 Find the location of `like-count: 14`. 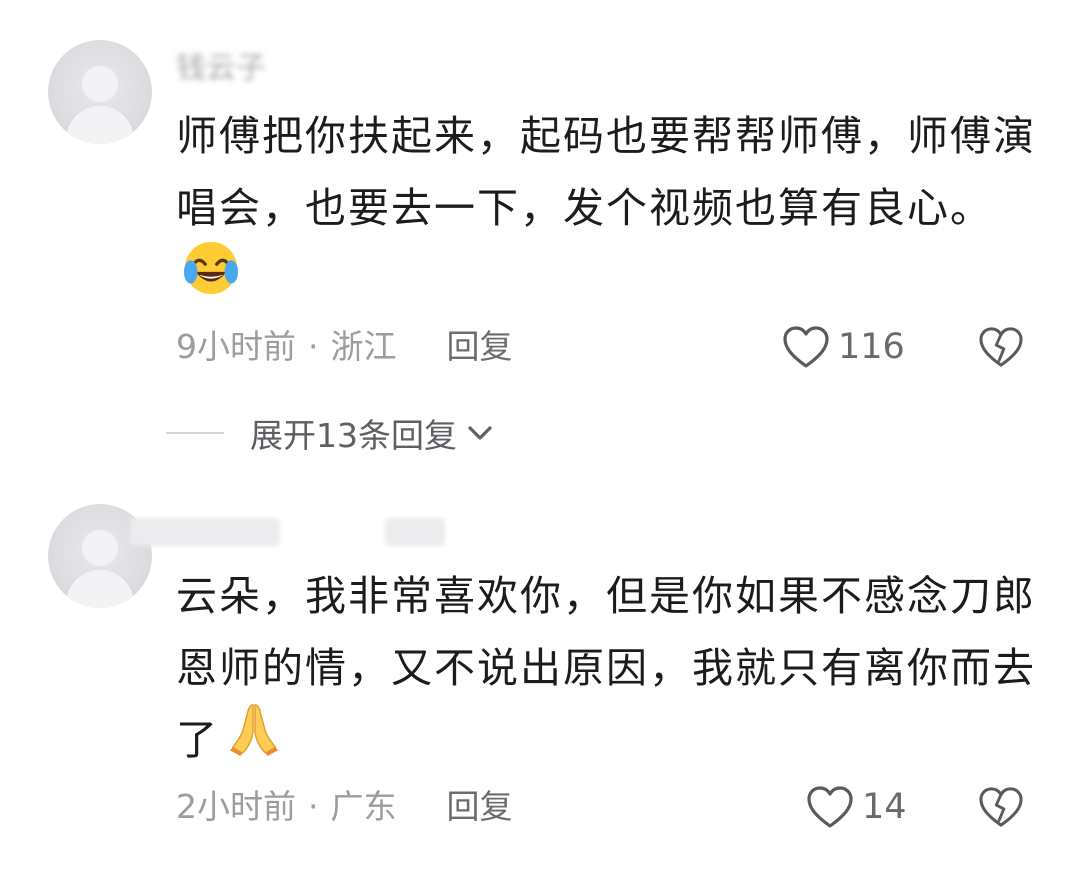

like-count: 14 is located at coordinates (884, 807).